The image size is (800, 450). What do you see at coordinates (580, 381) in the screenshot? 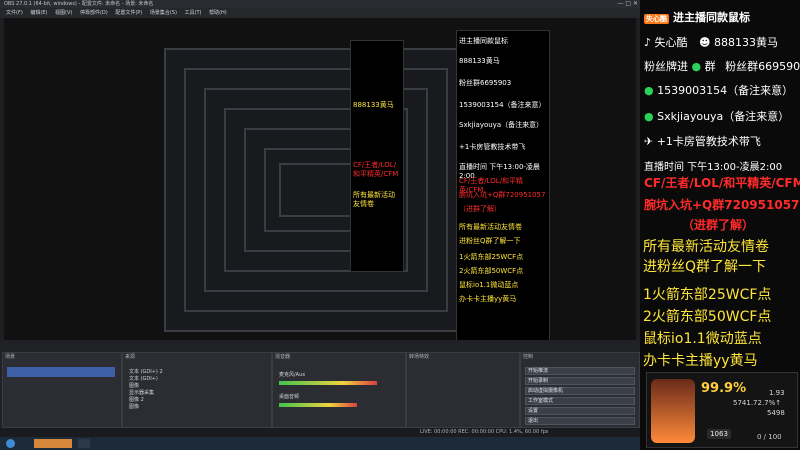
I see `start-recording-button: 开始录制` at bounding box center [580, 381].